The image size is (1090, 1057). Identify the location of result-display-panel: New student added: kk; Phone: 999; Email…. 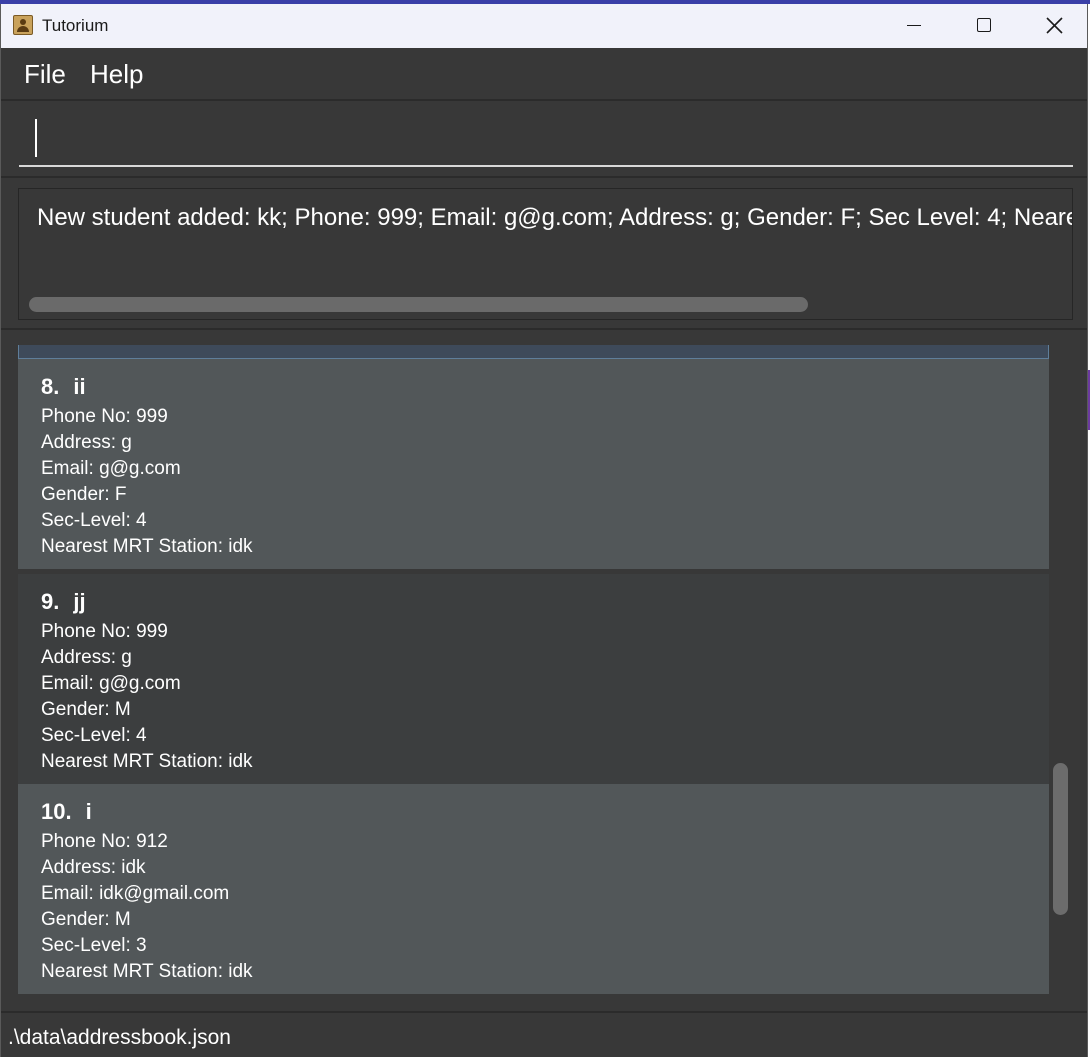
(544, 254).